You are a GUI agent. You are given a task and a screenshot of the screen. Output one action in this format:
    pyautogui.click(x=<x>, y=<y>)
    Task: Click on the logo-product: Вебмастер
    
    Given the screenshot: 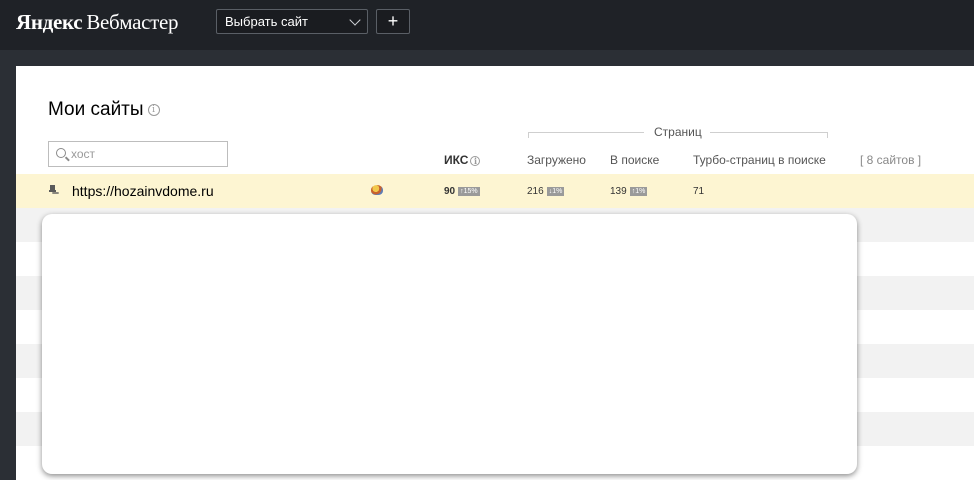 What is the action you would take?
    pyautogui.click(x=132, y=22)
    